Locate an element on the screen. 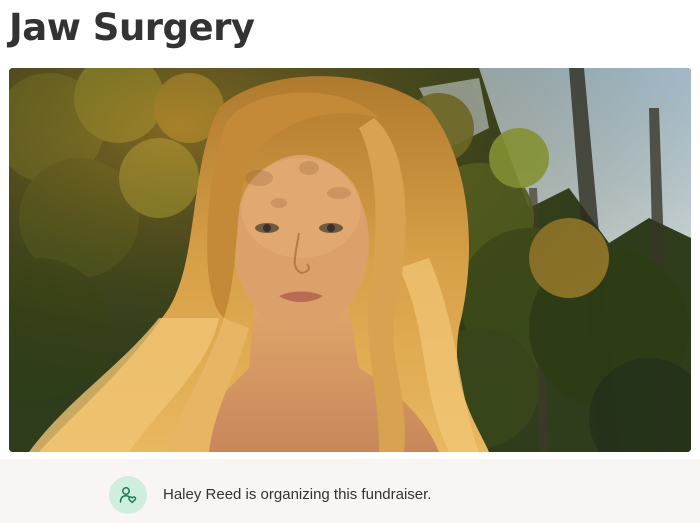 The image size is (700, 523). person-heart-glyph is located at coordinates (128, 495).